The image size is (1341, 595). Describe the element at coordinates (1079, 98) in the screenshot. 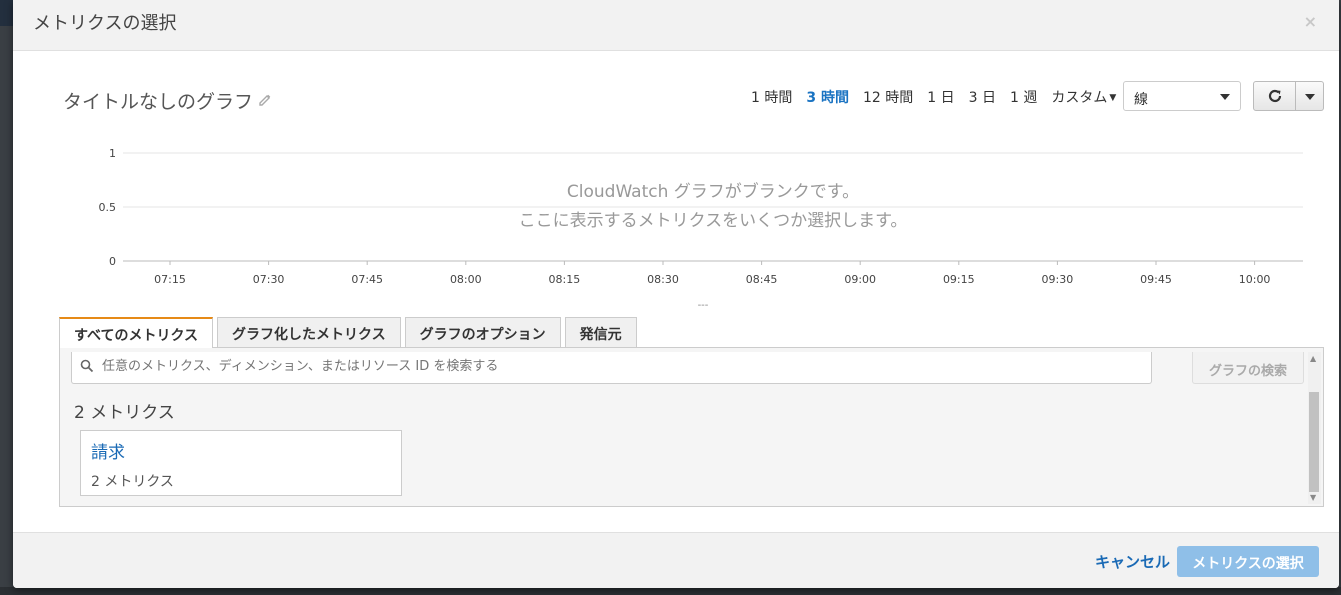

I see `range-custom-label: カスタム` at that location.